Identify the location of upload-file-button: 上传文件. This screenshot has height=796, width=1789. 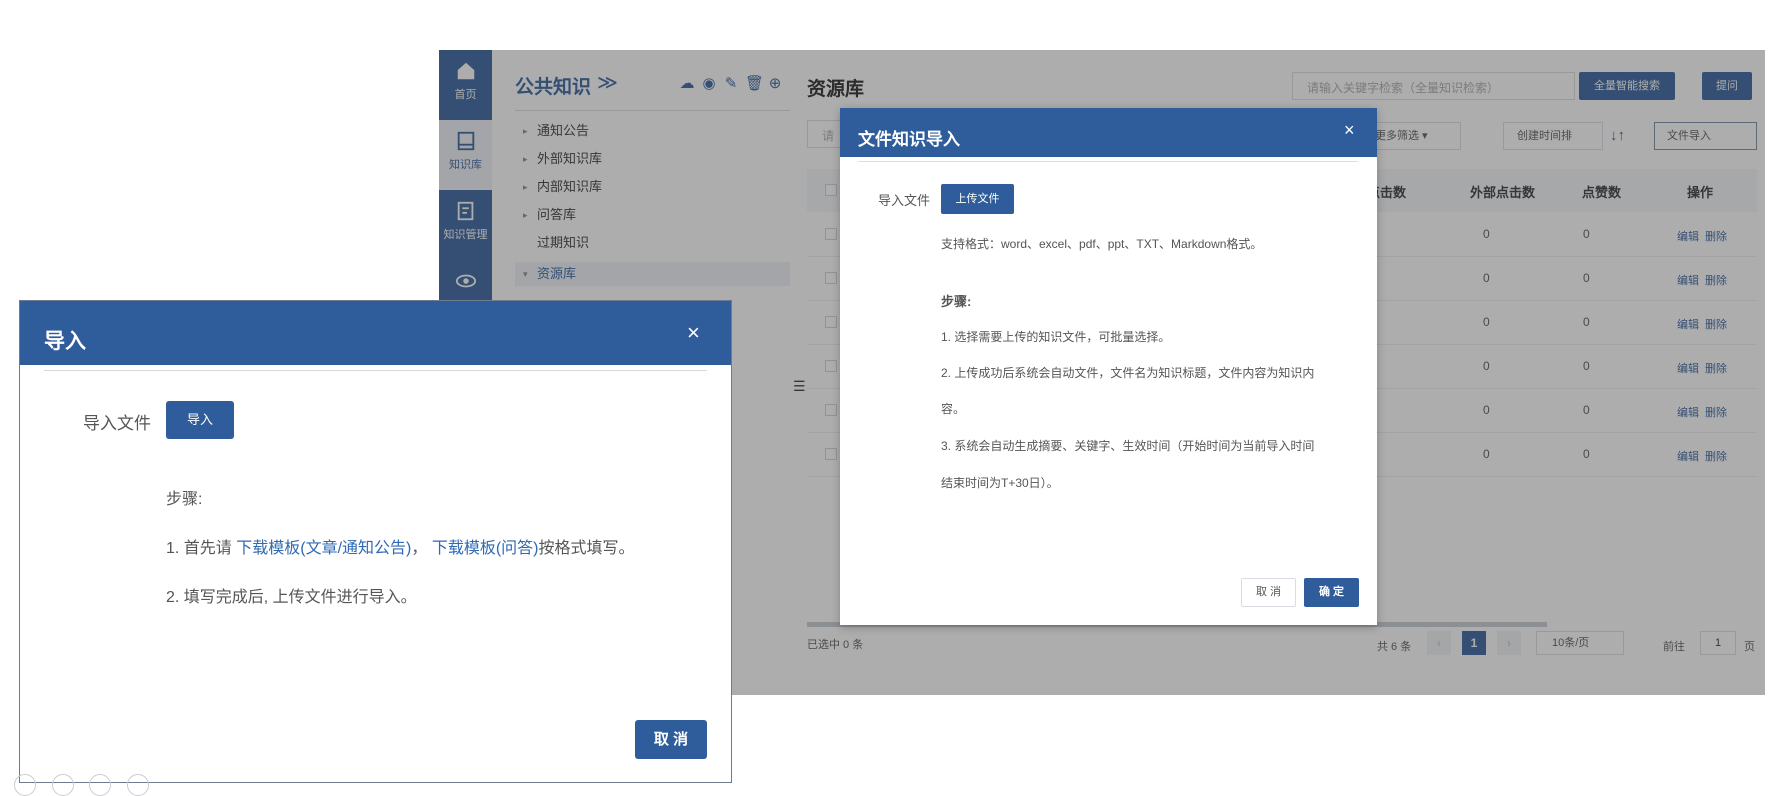
(977, 199).